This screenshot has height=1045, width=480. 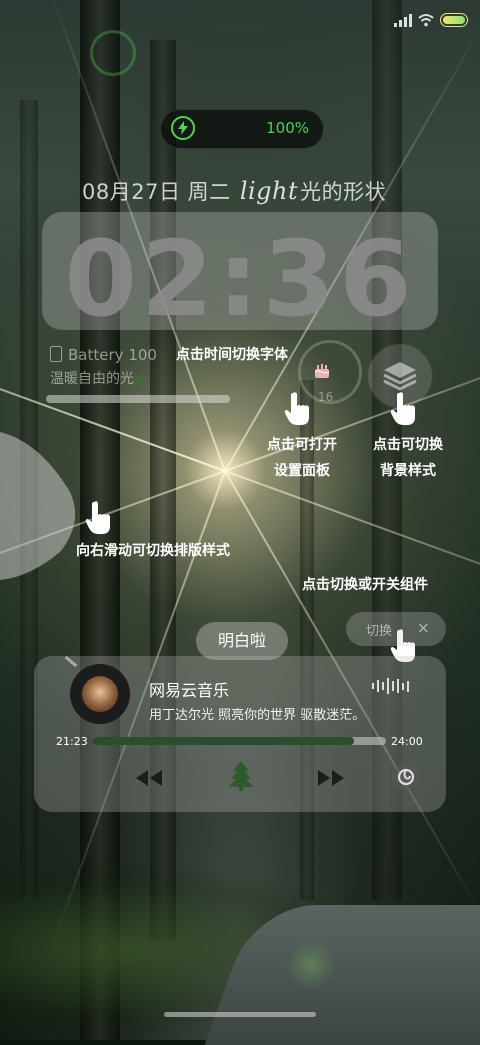 I want to click on swipe-handle, so click(x=39, y=506).